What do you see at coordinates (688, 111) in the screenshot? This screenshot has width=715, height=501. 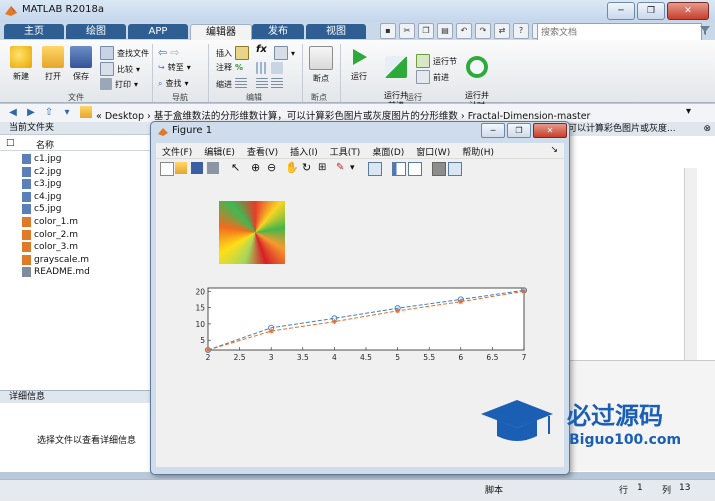 I see `path-dropdown-icon: ▾` at bounding box center [688, 111].